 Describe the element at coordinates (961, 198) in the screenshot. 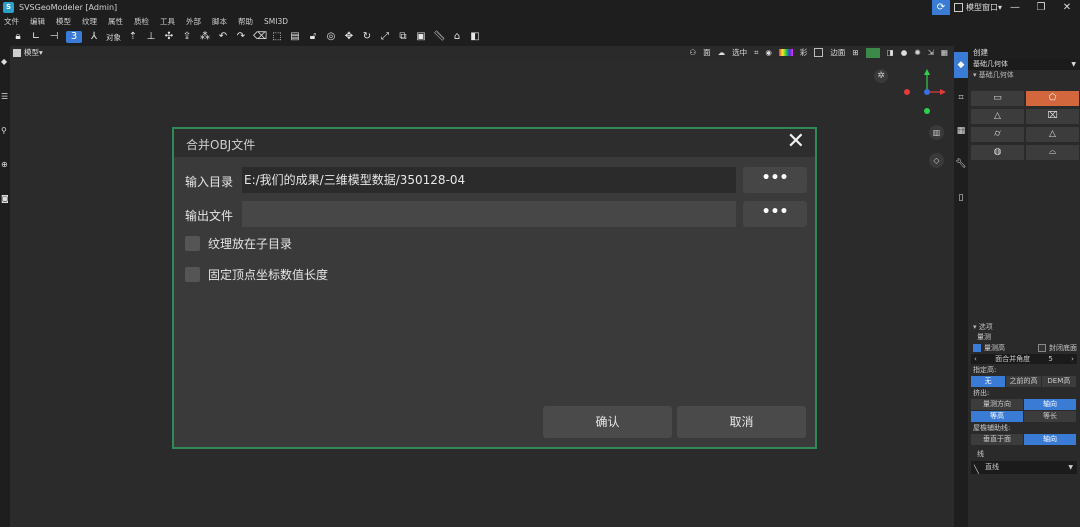

I see `book-tab-icon: ▯` at that location.